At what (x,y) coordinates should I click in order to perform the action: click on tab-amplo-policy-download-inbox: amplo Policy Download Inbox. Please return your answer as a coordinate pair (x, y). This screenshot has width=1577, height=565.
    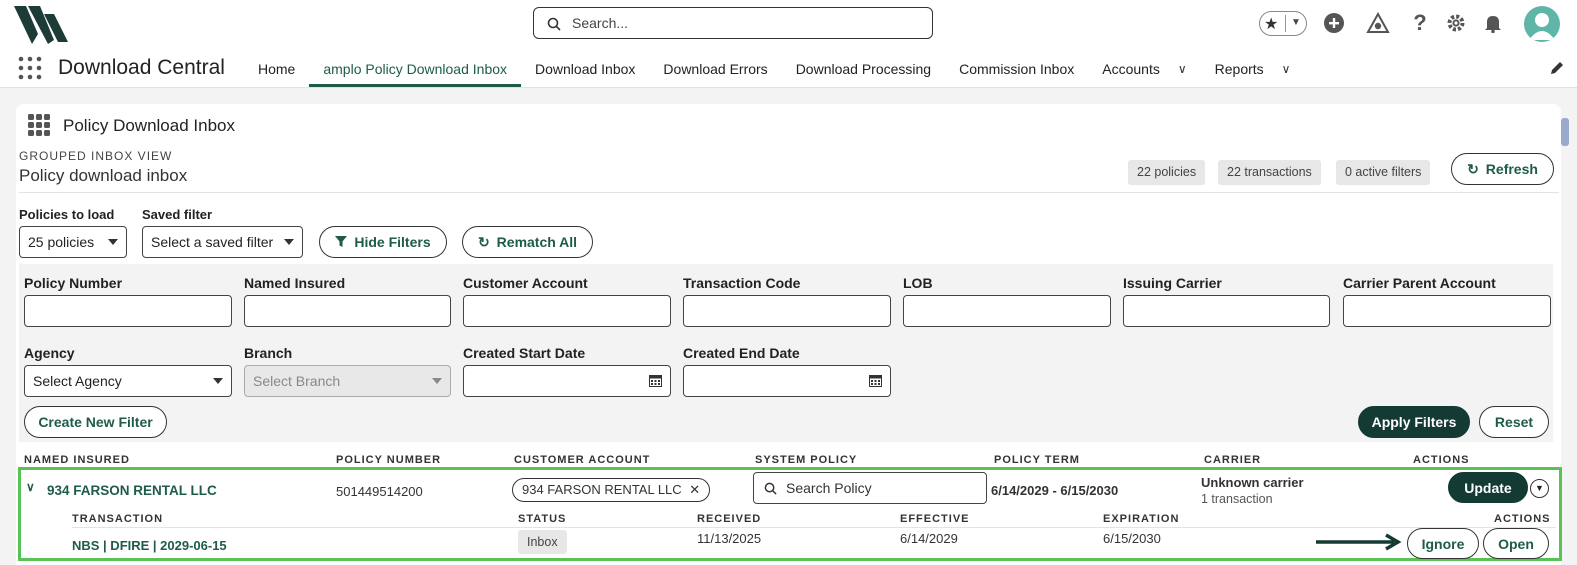
    Looking at the image, I should click on (415, 69).